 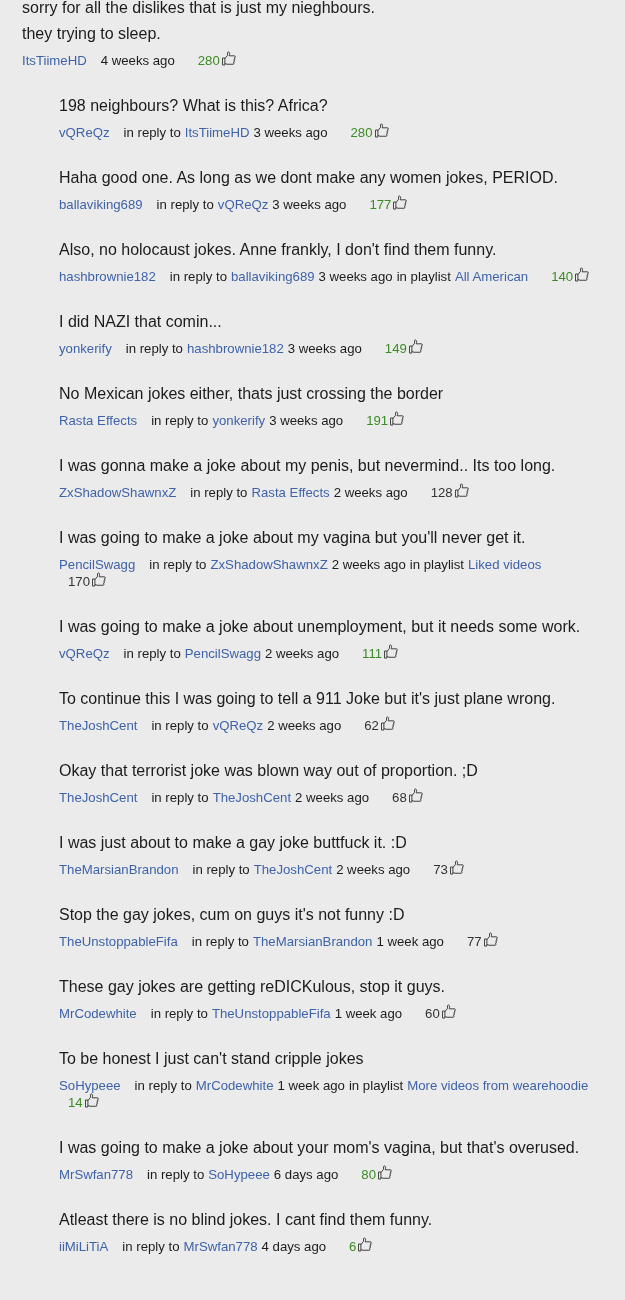 I want to click on like-count: 170, so click(x=79, y=581).